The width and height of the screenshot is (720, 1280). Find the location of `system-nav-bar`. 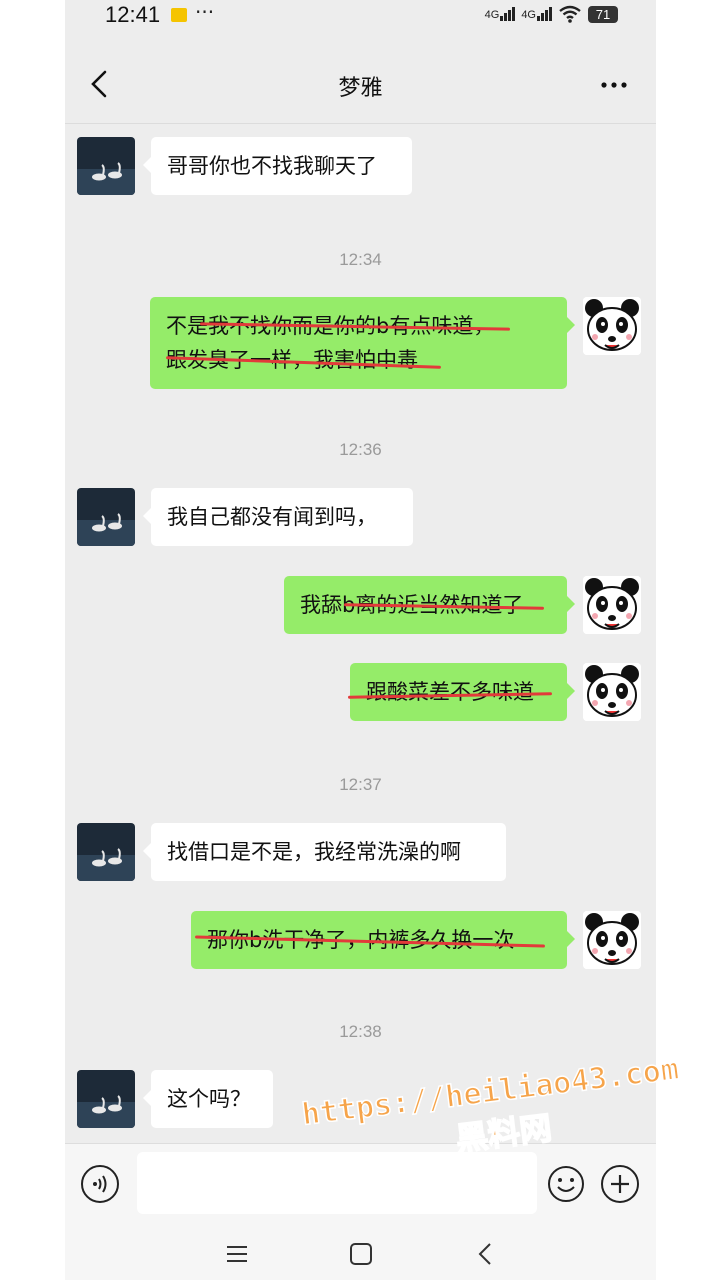

system-nav-bar is located at coordinates (360, 1253).